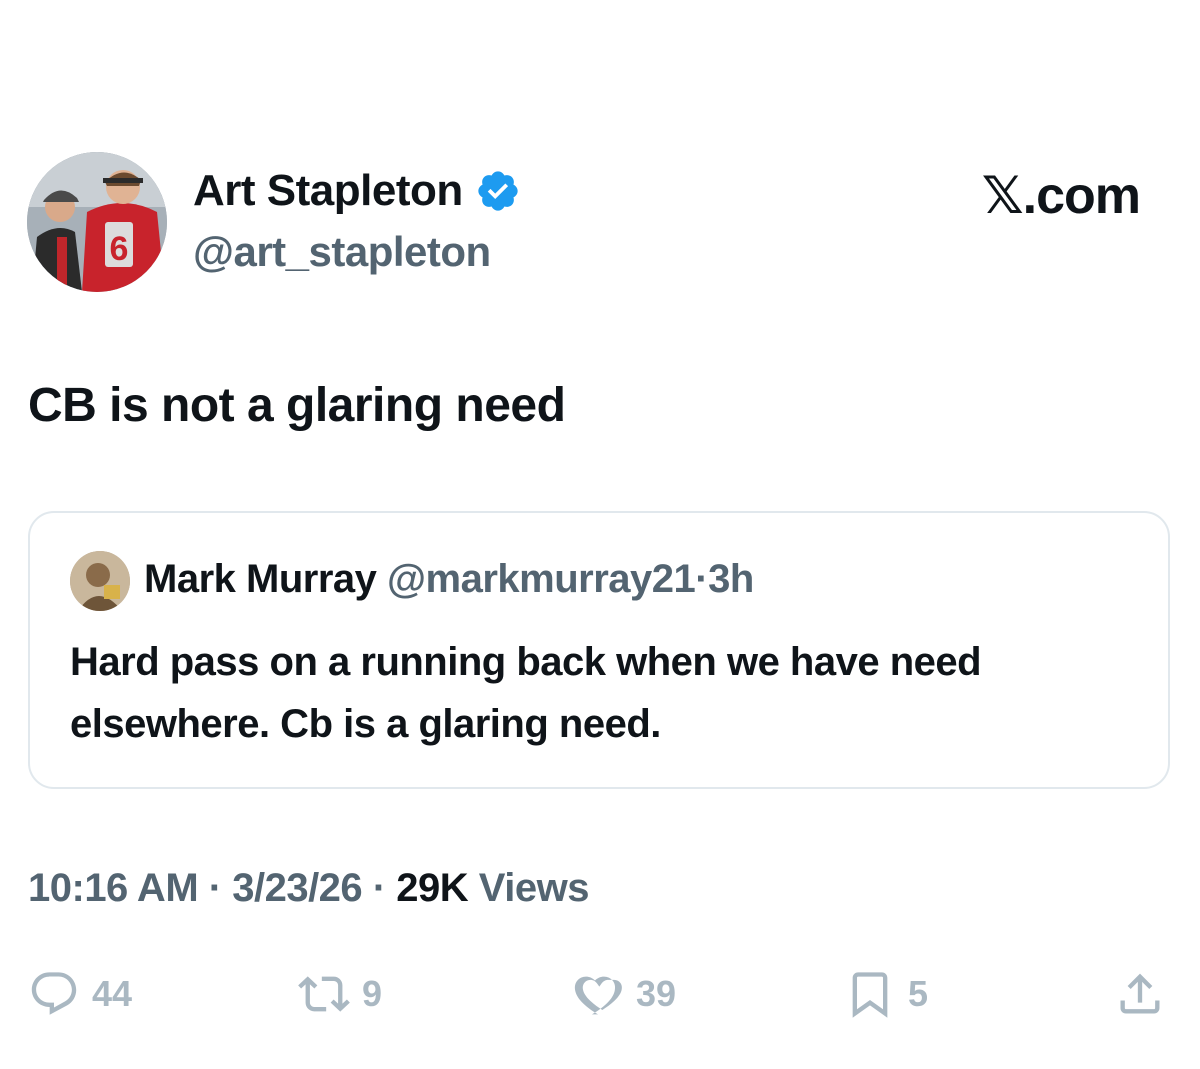 This screenshot has height=1069, width=1200. Describe the element at coordinates (1061, 196) in the screenshot. I see `x-brand-logo: 𝕏.com` at that location.